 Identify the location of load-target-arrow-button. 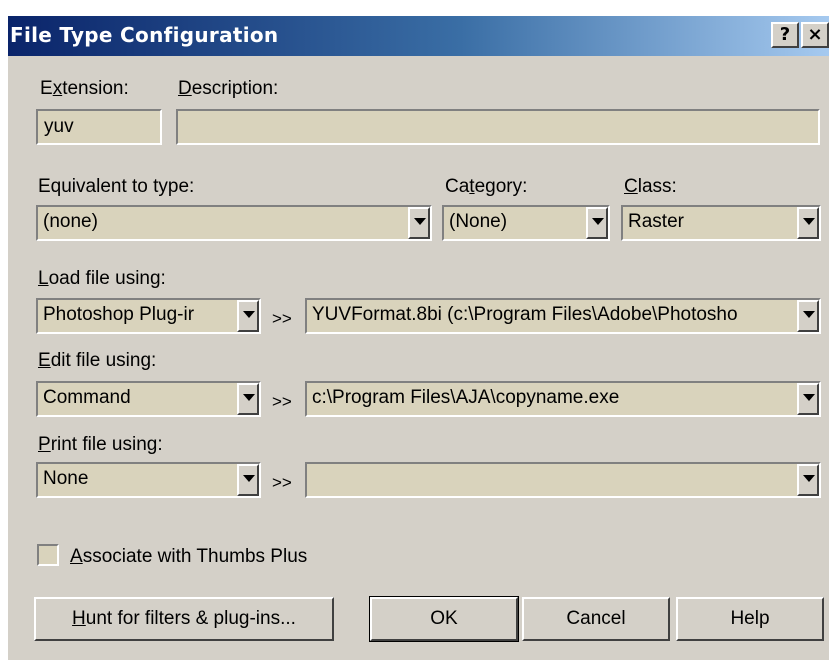
(808, 316).